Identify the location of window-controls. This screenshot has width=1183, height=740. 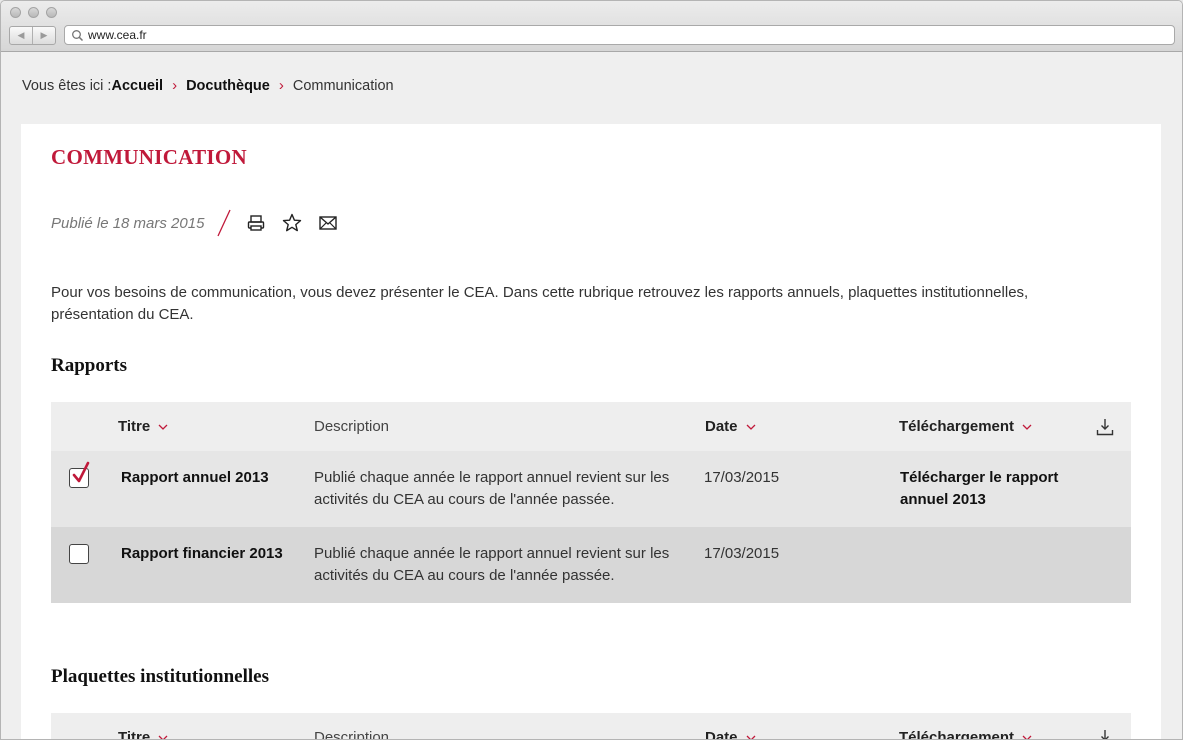
(33, 12).